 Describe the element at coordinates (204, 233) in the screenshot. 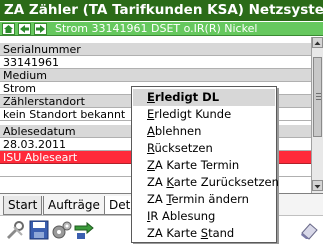

I see `menu-item-za-karte-stand: ZA Karte Stand` at that location.